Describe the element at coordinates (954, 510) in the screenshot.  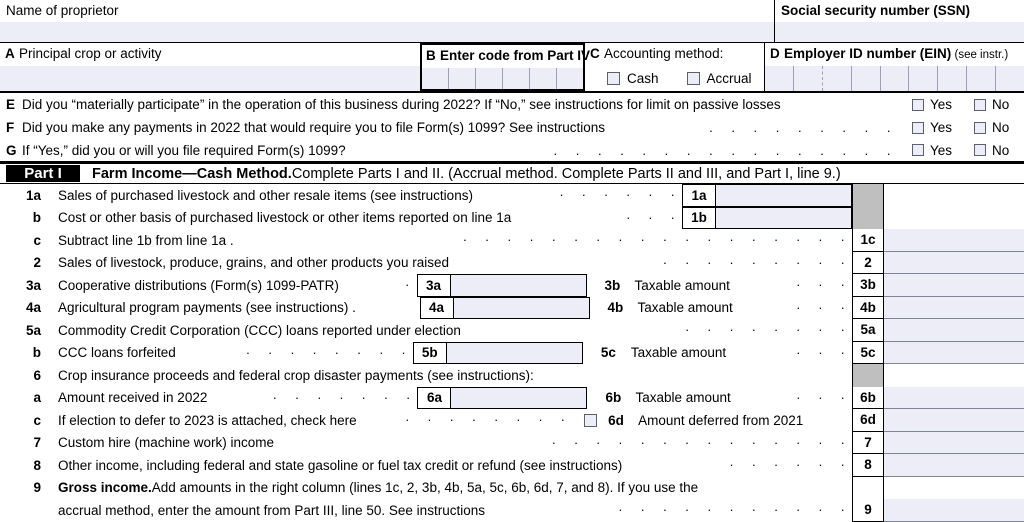
I see `line-9-amount-input` at that location.